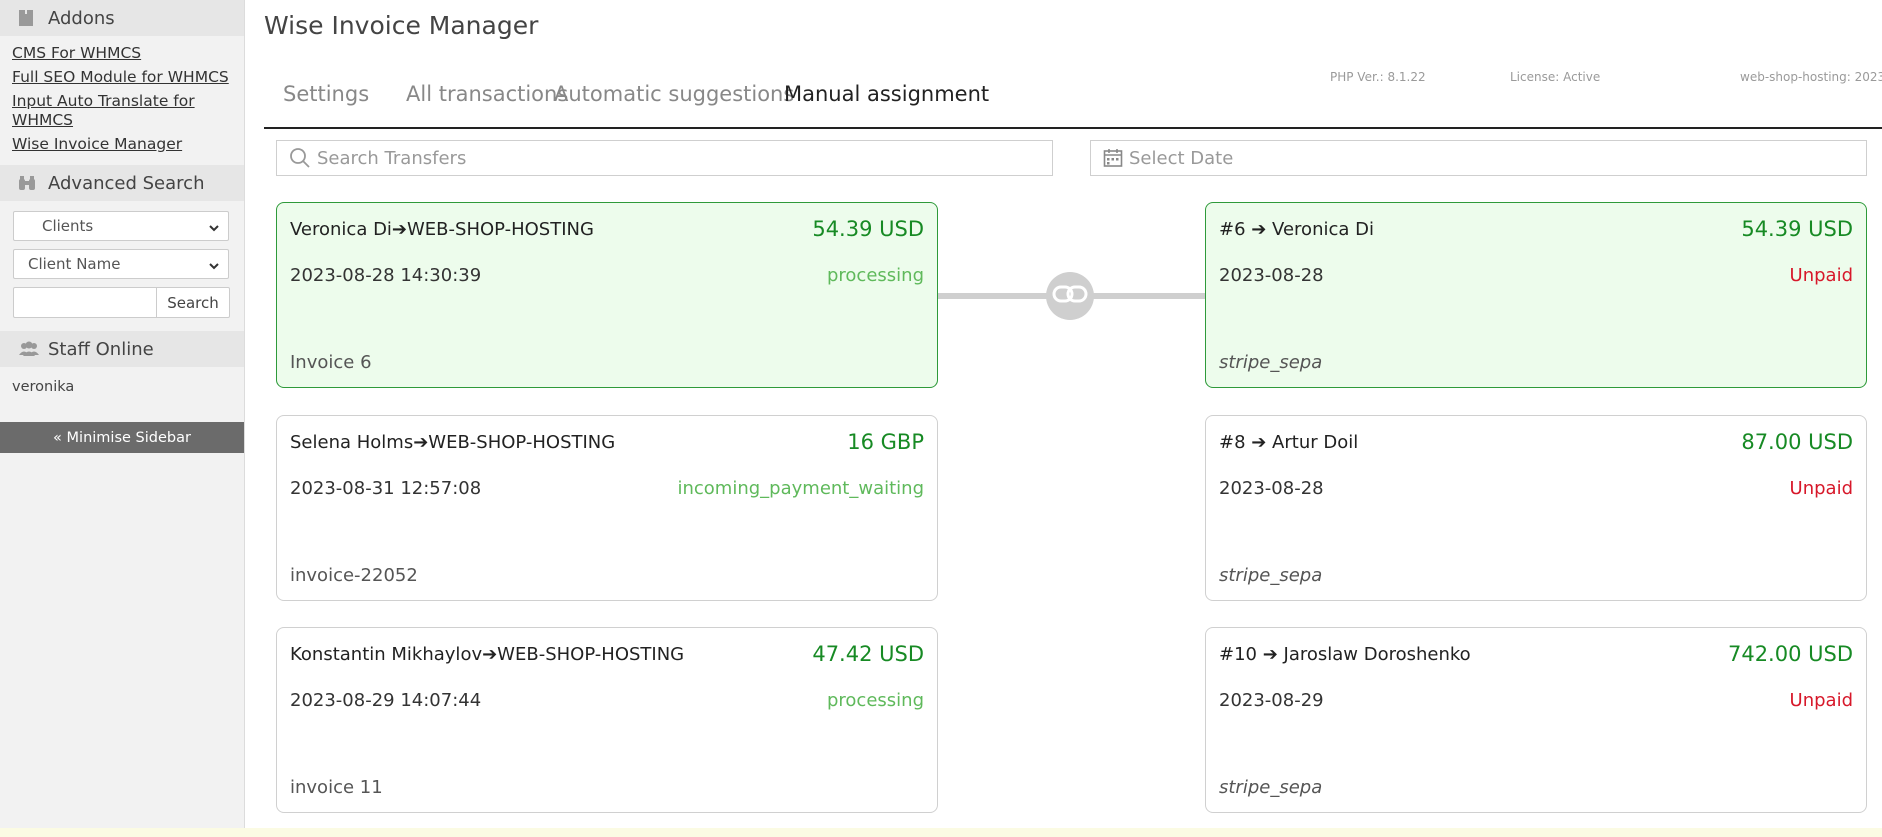  Describe the element at coordinates (386, 700) in the screenshot. I see `transfer-date: 2023-08-29 14:07:44` at that location.